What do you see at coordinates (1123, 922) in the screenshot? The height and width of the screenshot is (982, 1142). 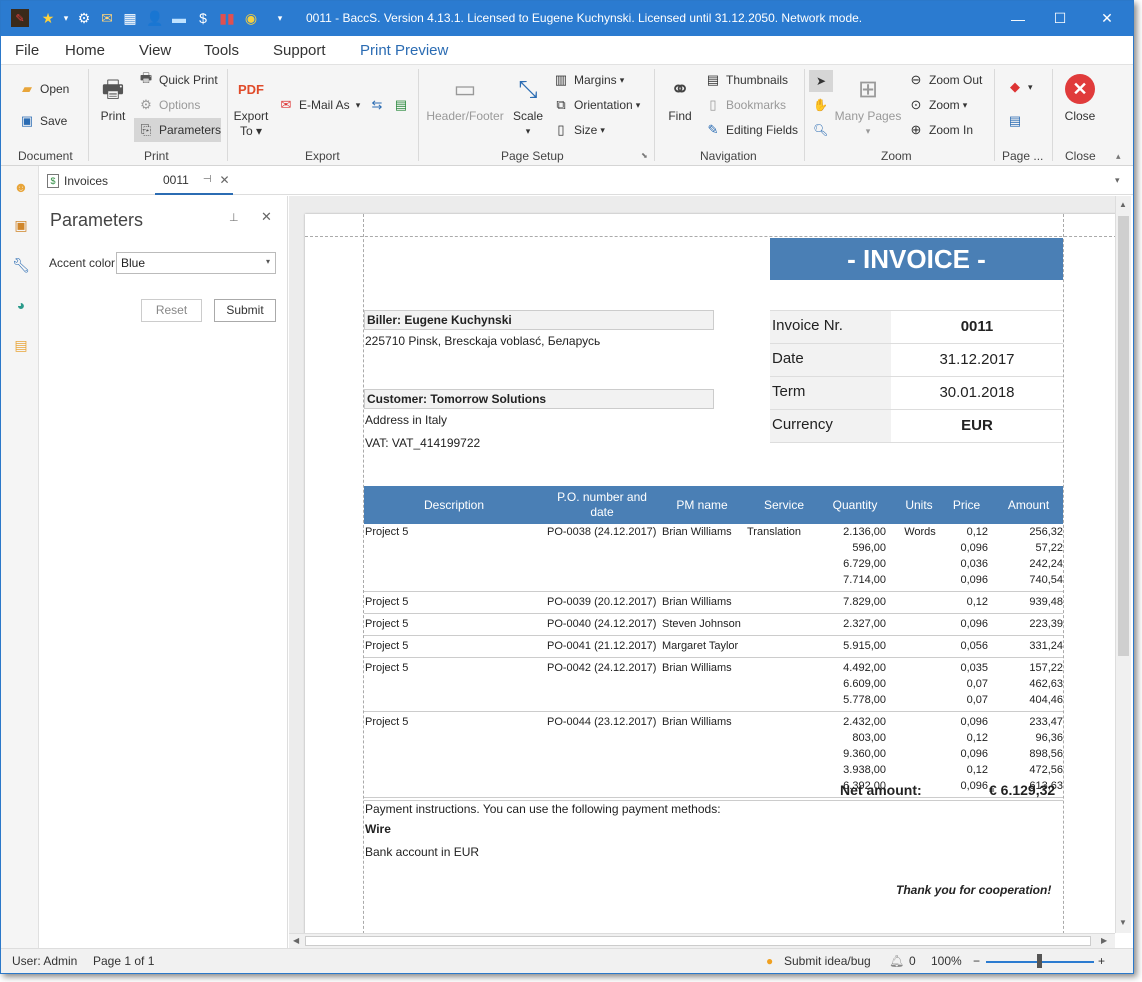 I see `scroll-down-arrow-icon: ▼` at bounding box center [1123, 922].